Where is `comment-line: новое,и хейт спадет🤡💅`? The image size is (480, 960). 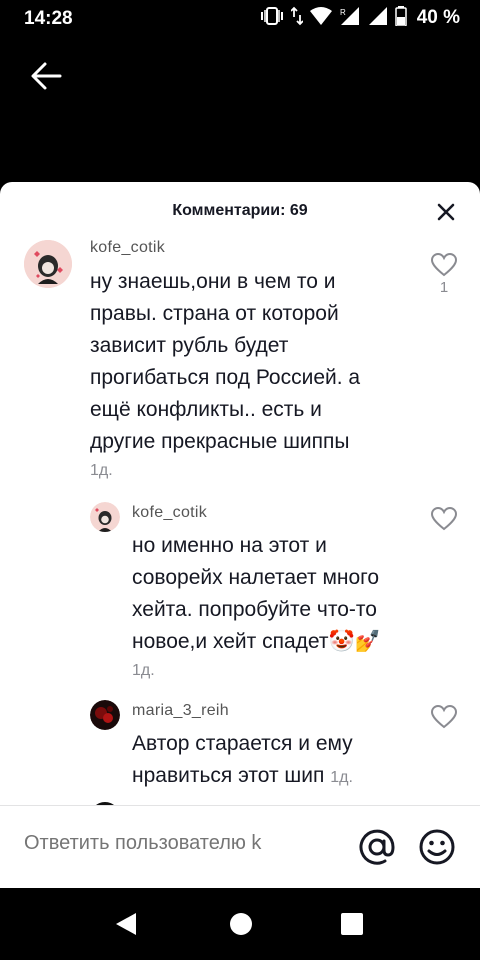
comment-line: новое,и хейт спадет🤡💅 is located at coordinates (256, 641).